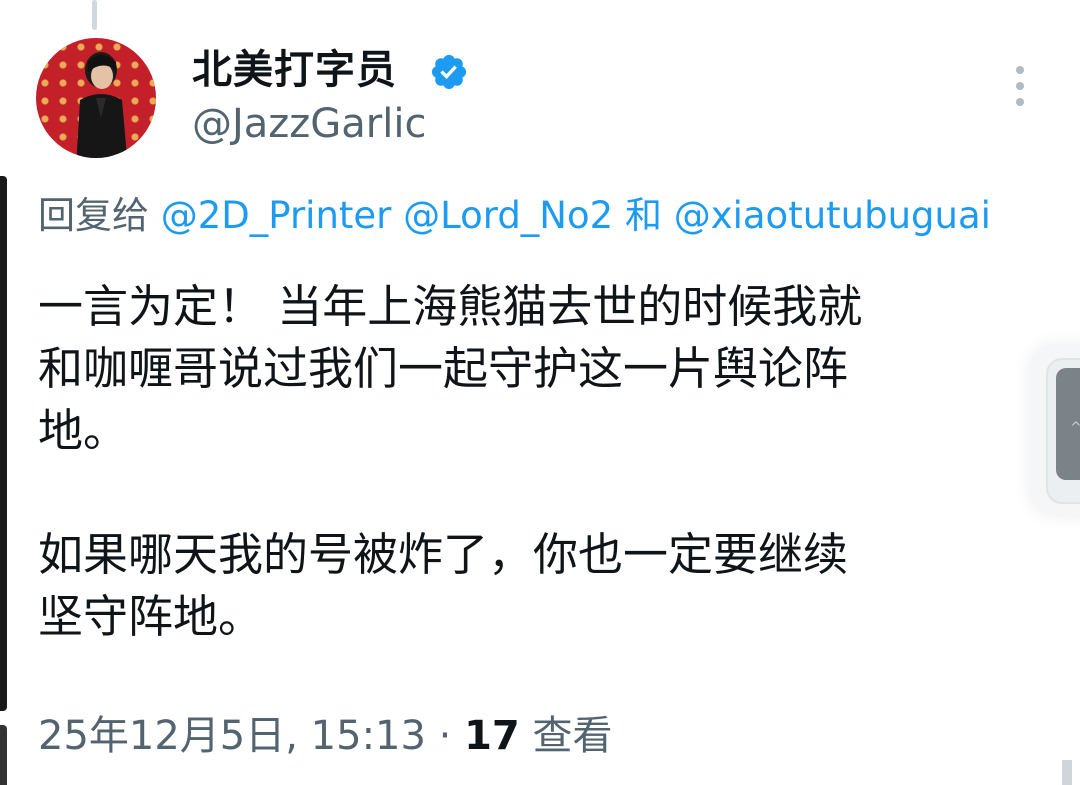 Image resolution: width=1080 pixels, height=785 pixels. What do you see at coordinates (1068, 424) in the screenshot?
I see `scroll-handle: ^` at bounding box center [1068, 424].